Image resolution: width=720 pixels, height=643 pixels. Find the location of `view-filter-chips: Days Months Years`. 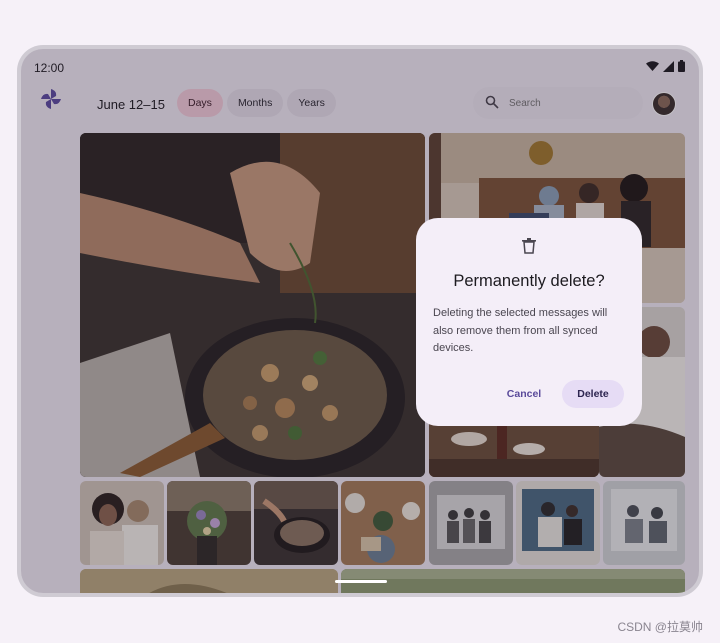

view-filter-chips: Days Months Years is located at coordinates (256, 103).